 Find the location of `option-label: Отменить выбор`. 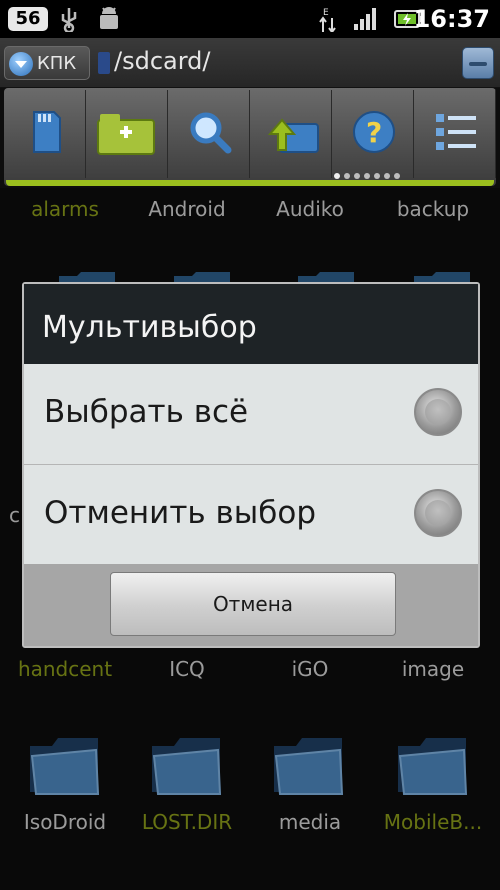

option-label: Отменить выбор is located at coordinates (180, 513).